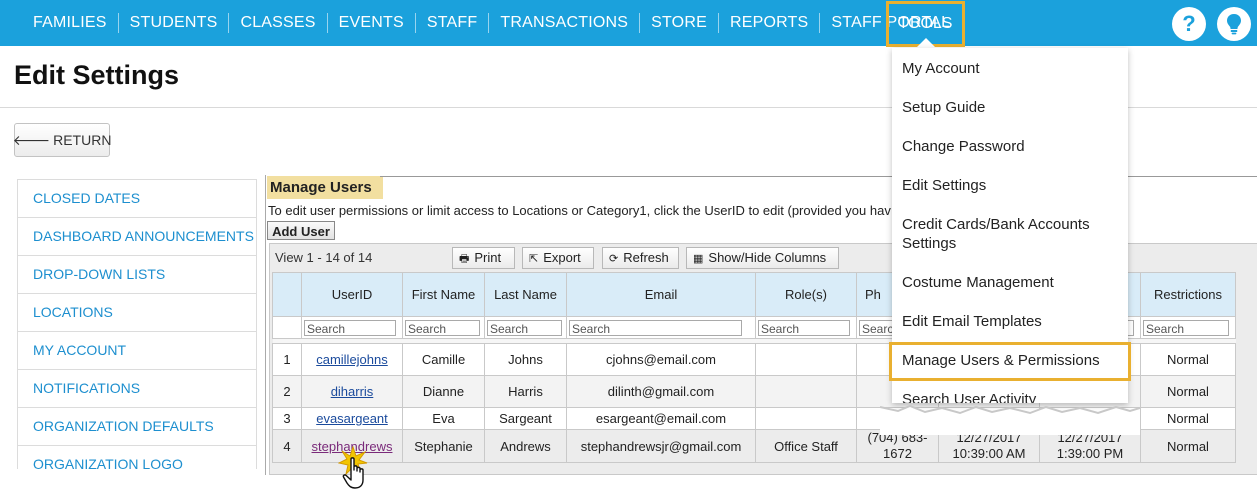 Image resolution: width=1257 pixels, height=492 pixels. What do you see at coordinates (352, 359) in the screenshot?
I see `userid-link: camillejohns` at bounding box center [352, 359].